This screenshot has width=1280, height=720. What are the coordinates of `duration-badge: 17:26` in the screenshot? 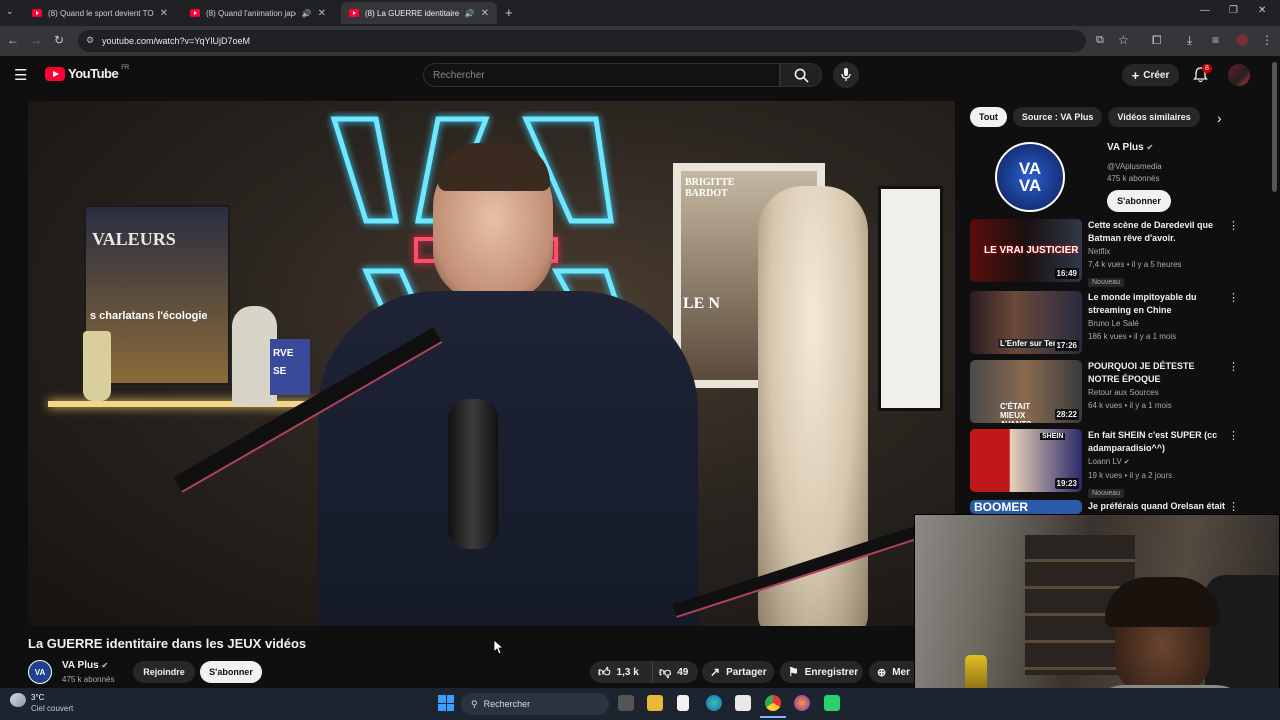 It's located at (1066, 345).